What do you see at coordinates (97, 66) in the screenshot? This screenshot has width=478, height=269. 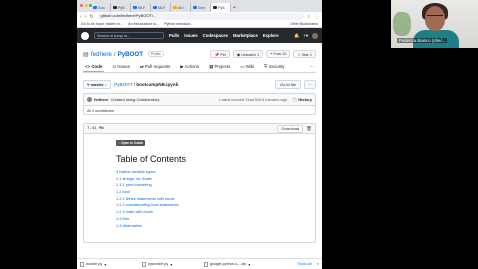 I see `tab-code-label: Code` at bounding box center [97, 66].